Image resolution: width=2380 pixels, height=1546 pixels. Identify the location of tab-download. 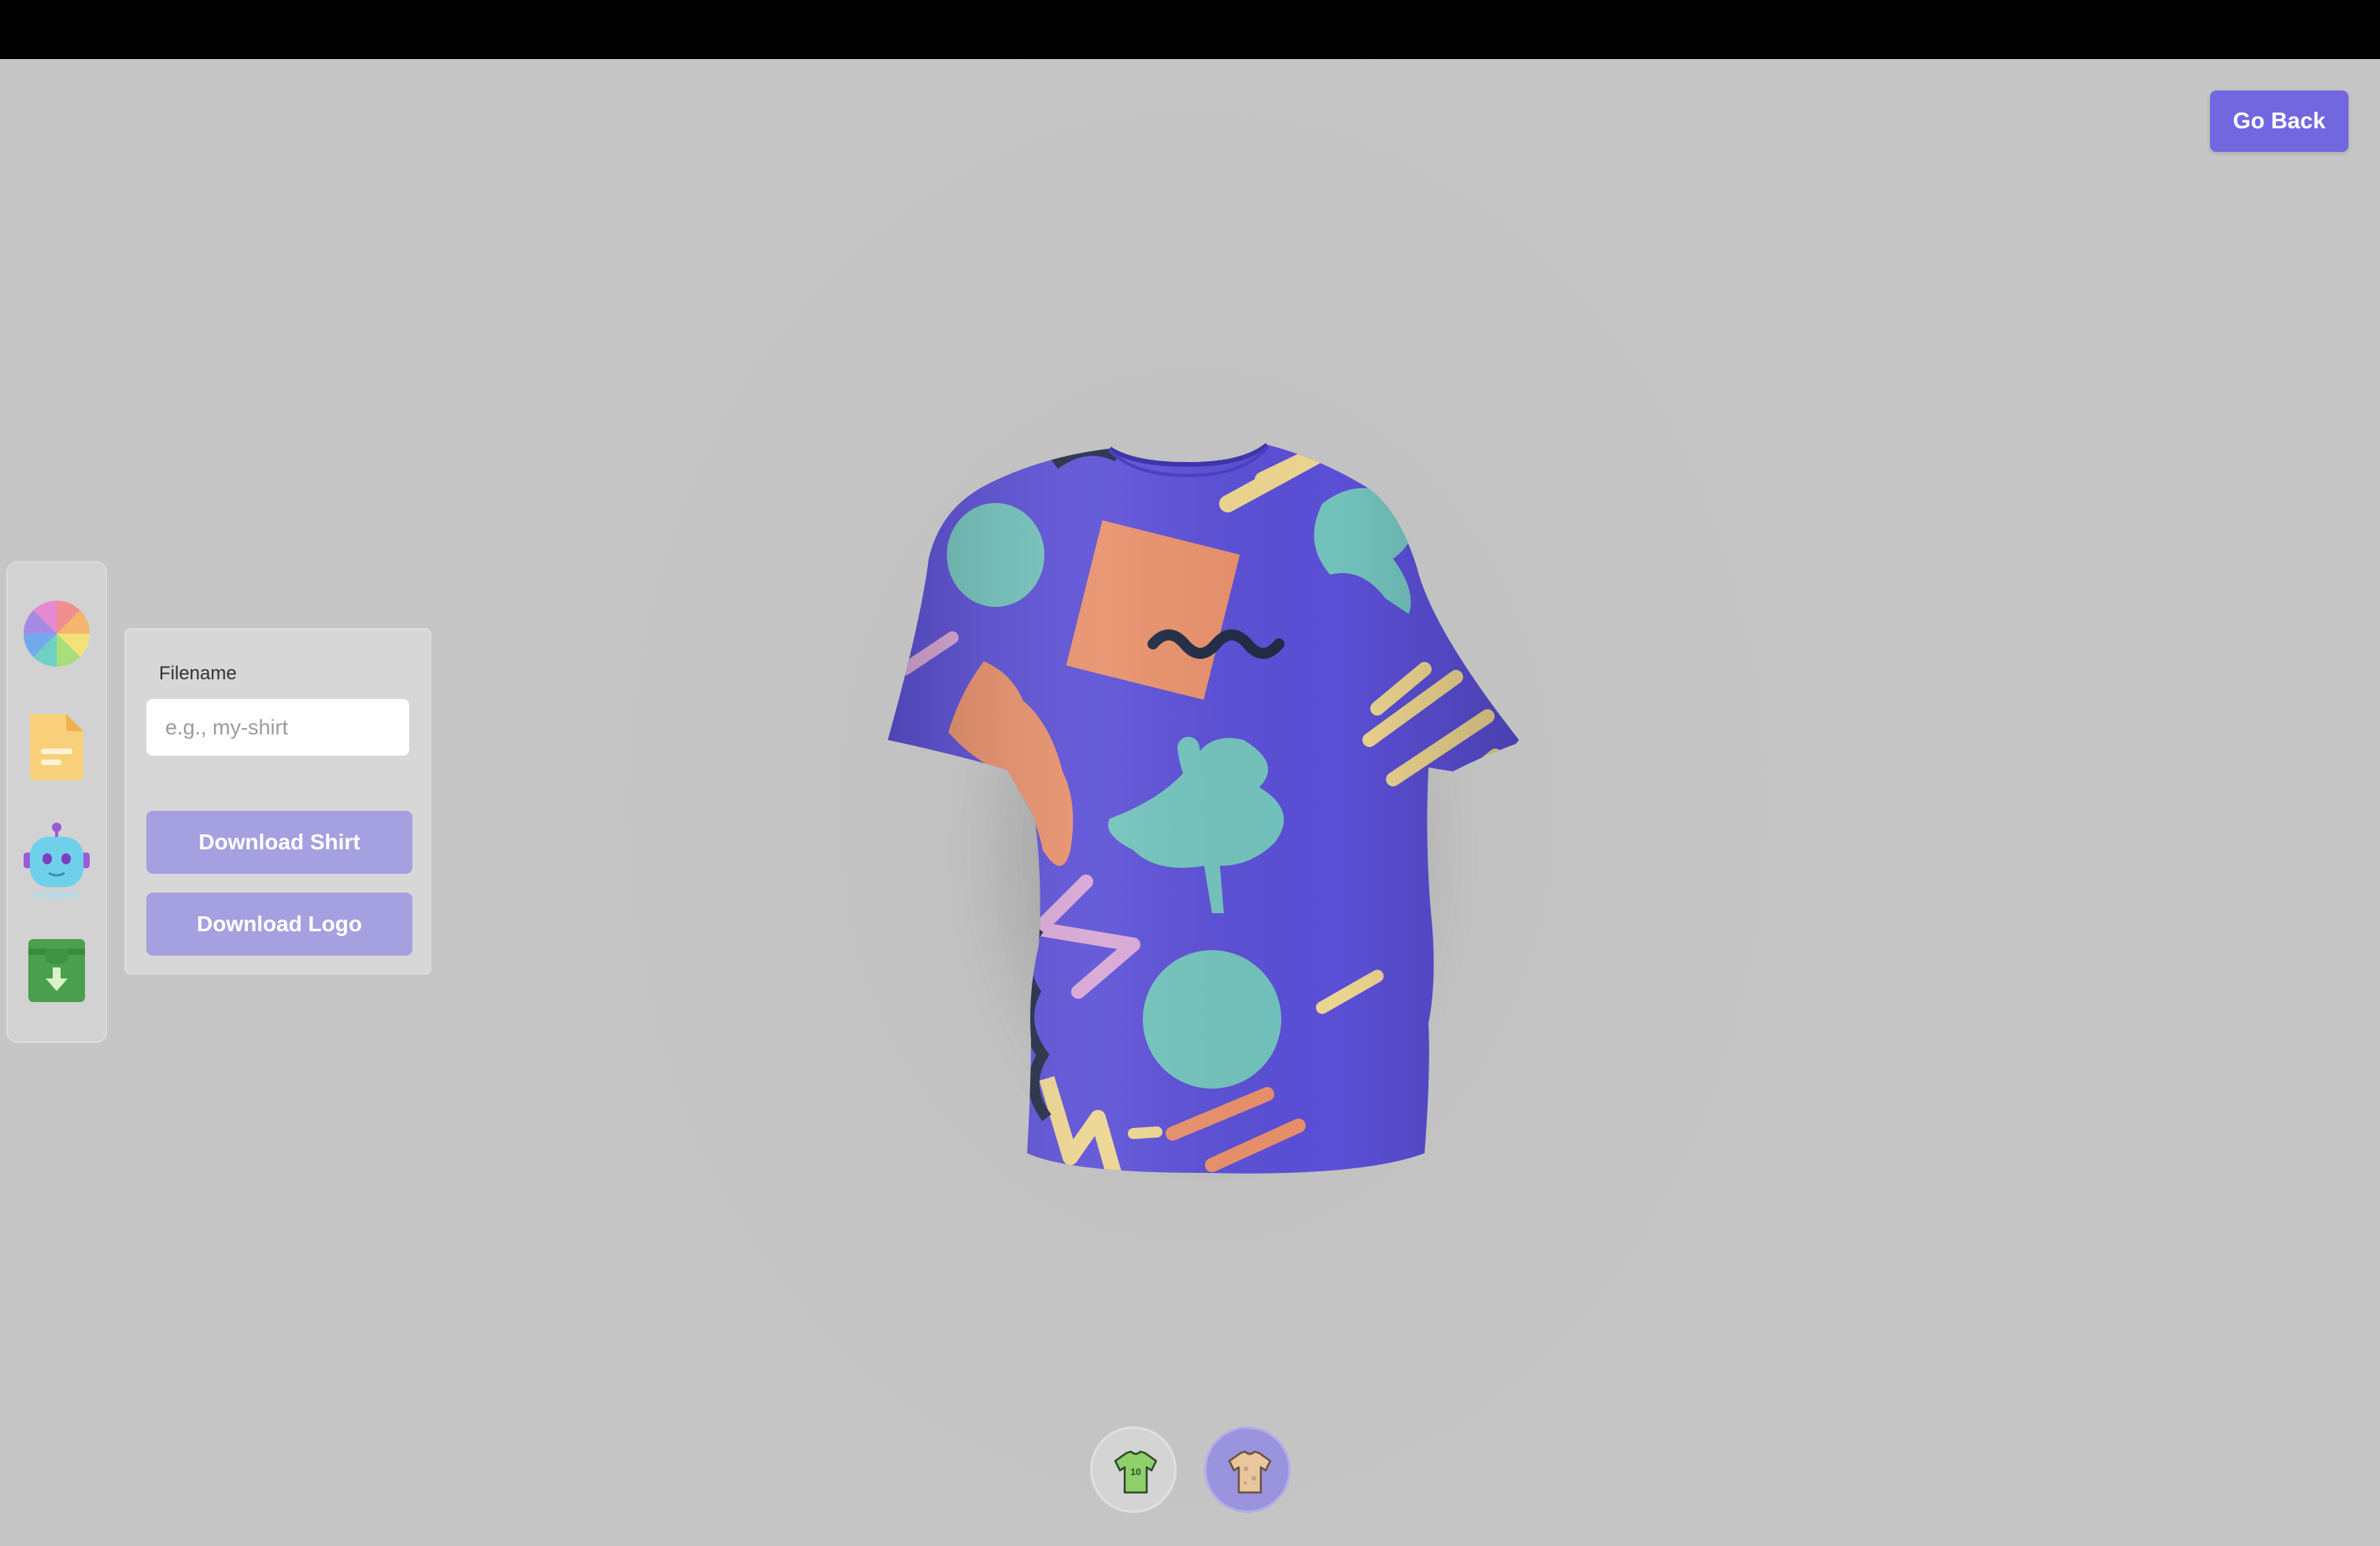
(56, 969).